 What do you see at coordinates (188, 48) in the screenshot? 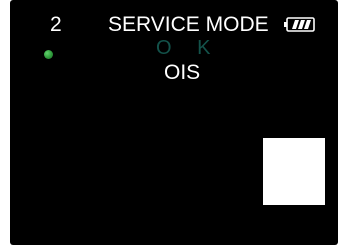
I see `status-text: O K` at bounding box center [188, 48].